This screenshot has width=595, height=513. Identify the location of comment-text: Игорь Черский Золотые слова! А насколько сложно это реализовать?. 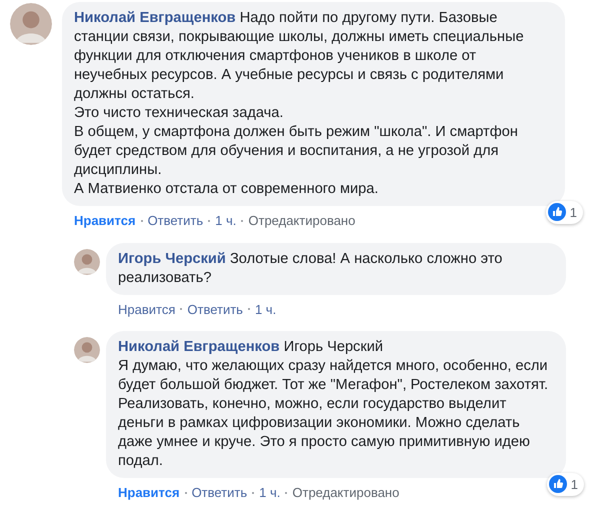
(311, 269).